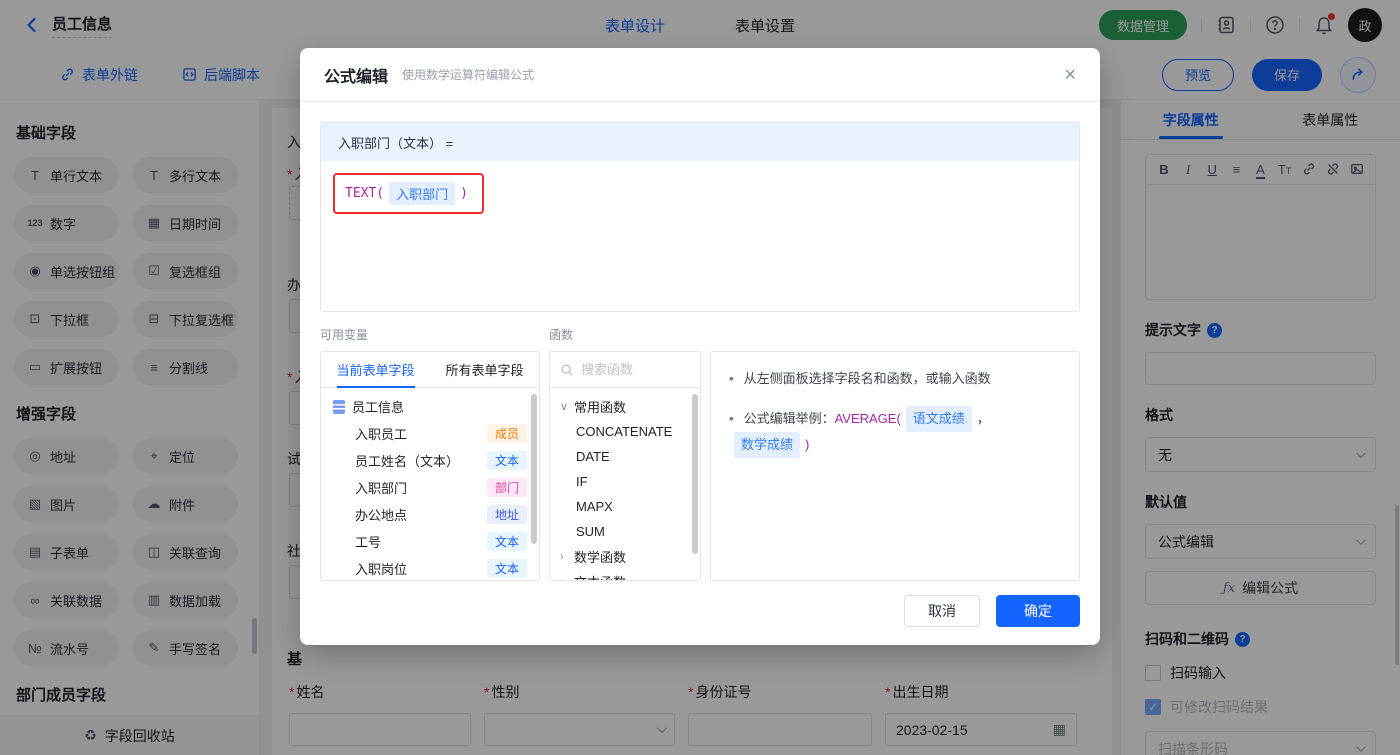 The width and height of the screenshot is (1400, 755). Describe the element at coordinates (506, 487) in the screenshot. I see `type-badge-department: 部门` at that location.